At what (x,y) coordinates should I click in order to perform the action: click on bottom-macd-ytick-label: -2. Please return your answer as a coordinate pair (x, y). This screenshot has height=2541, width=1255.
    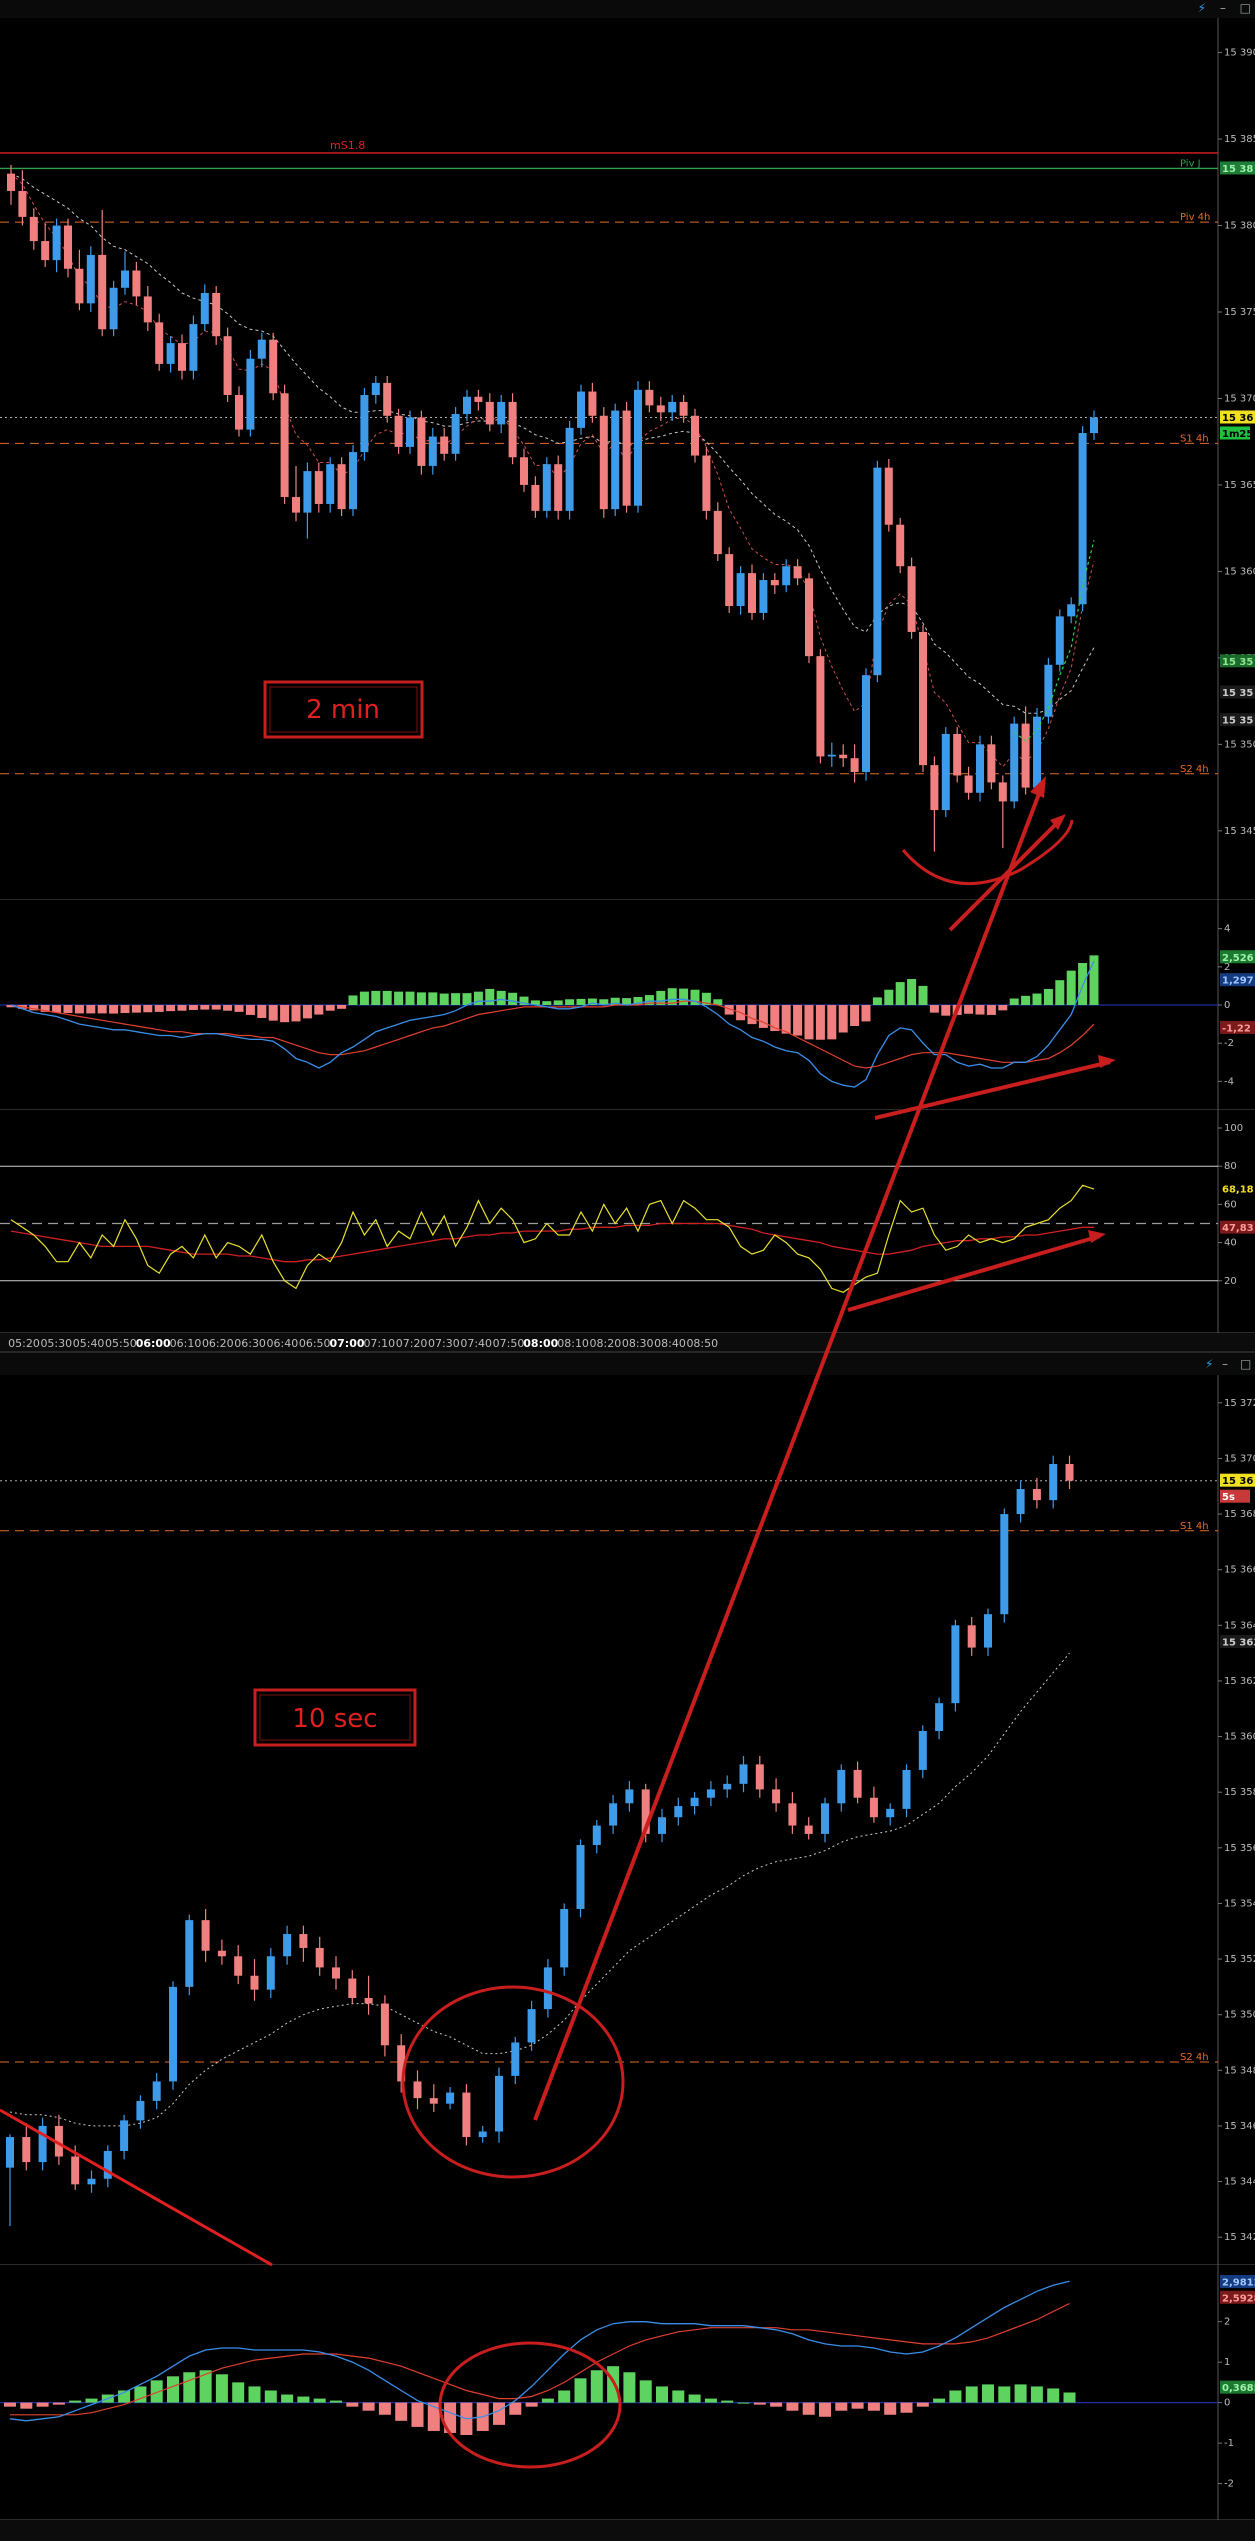
    Looking at the image, I should click on (1229, 2484).